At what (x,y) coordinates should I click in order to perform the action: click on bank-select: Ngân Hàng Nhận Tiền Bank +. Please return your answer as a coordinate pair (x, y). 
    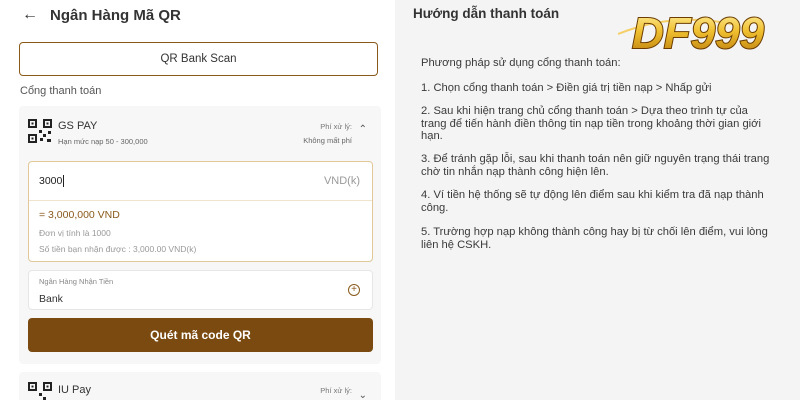
    Looking at the image, I should click on (200, 290).